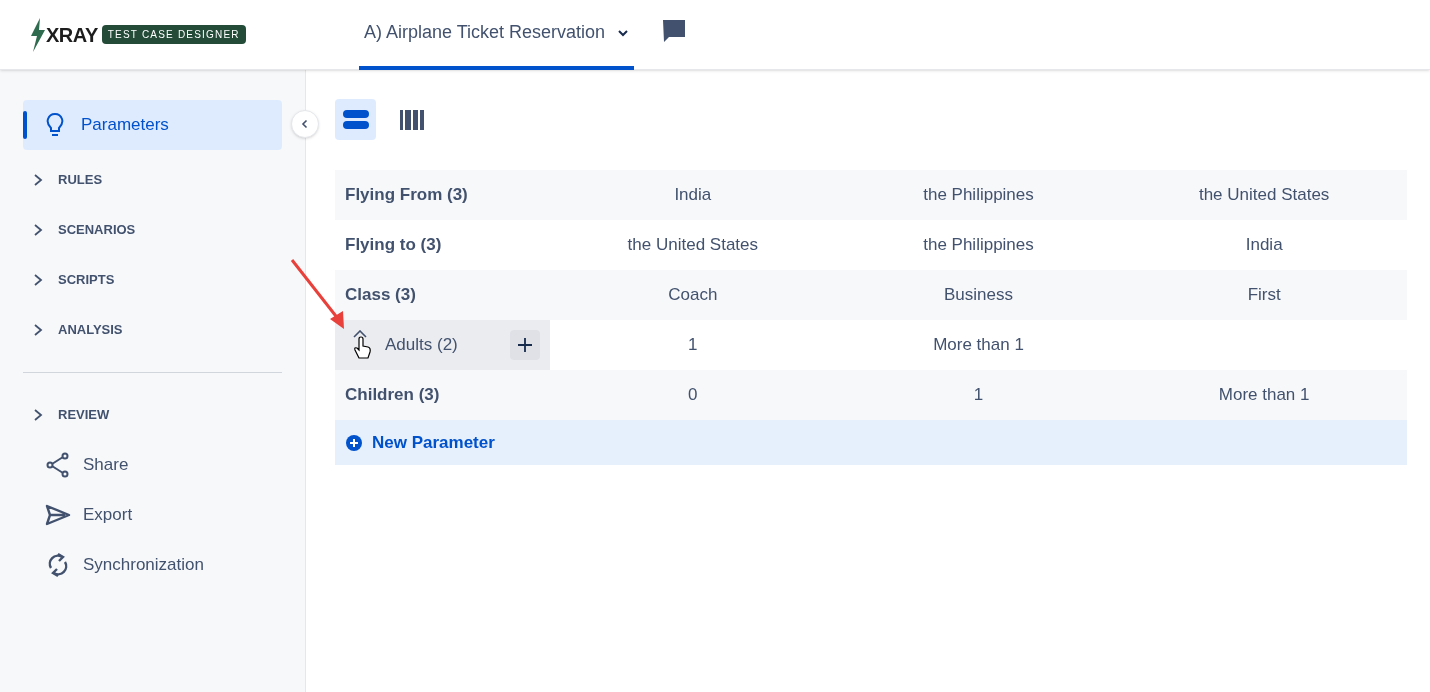 The image size is (1430, 692). What do you see at coordinates (173, 34) in the screenshot?
I see `logo-tagline: TEST CASE DESIGNER` at bounding box center [173, 34].